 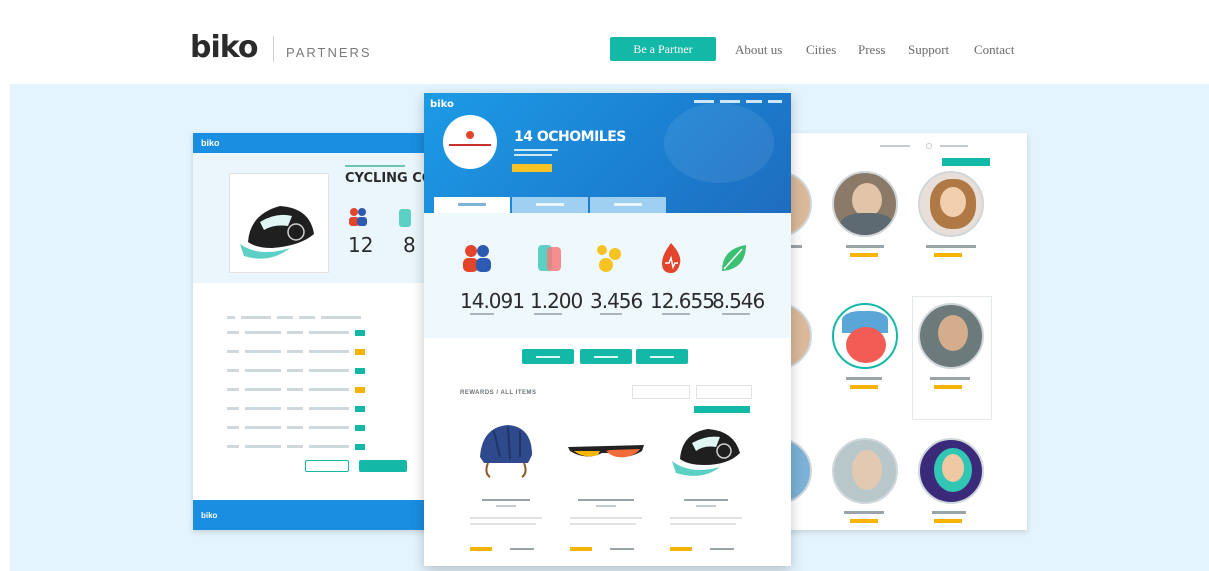 What do you see at coordinates (224, 47) in the screenshot?
I see `biko-logo: biko` at bounding box center [224, 47].